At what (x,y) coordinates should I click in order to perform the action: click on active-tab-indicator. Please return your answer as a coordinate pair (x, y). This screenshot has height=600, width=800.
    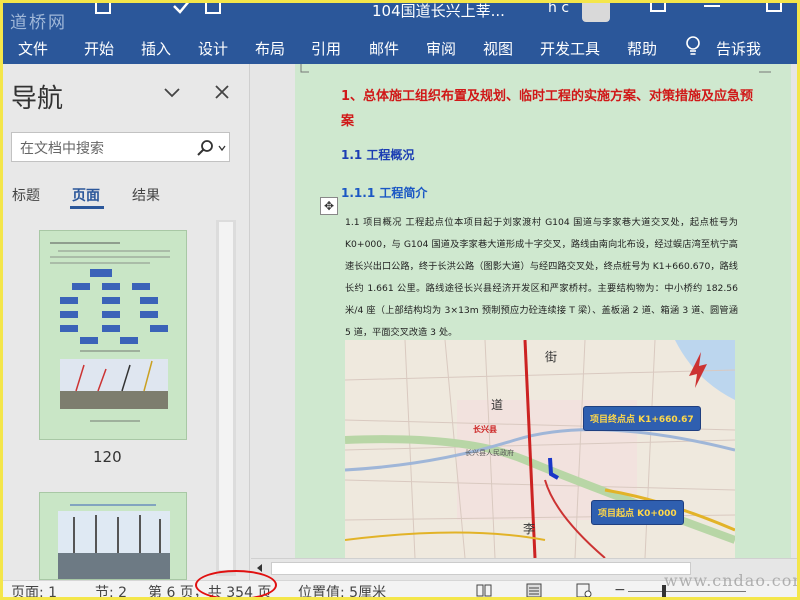
    Looking at the image, I should click on (87, 207).